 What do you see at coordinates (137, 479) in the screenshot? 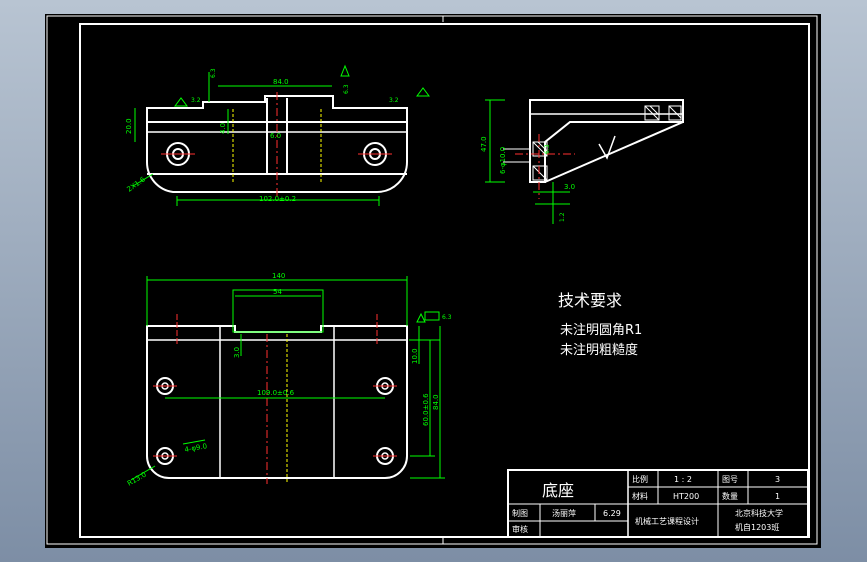
I see `front-dim-radius: R13.0` at bounding box center [137, 479].